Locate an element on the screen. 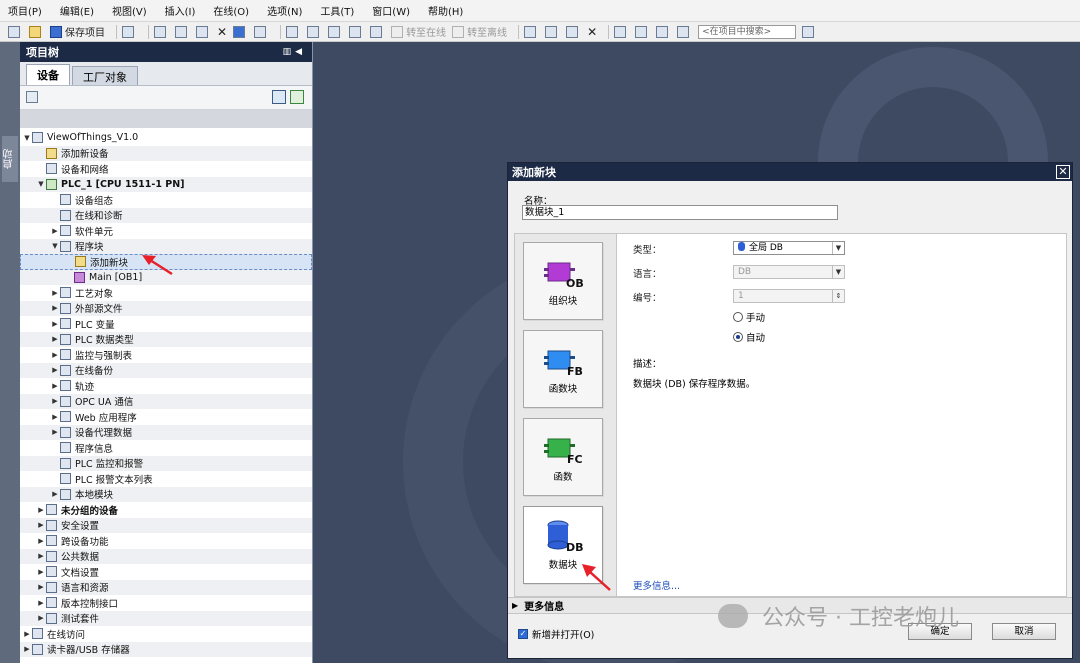 The width and height of the screenshot is (1080, 663). split-horizontal-button is located at coordinates (621, 32).